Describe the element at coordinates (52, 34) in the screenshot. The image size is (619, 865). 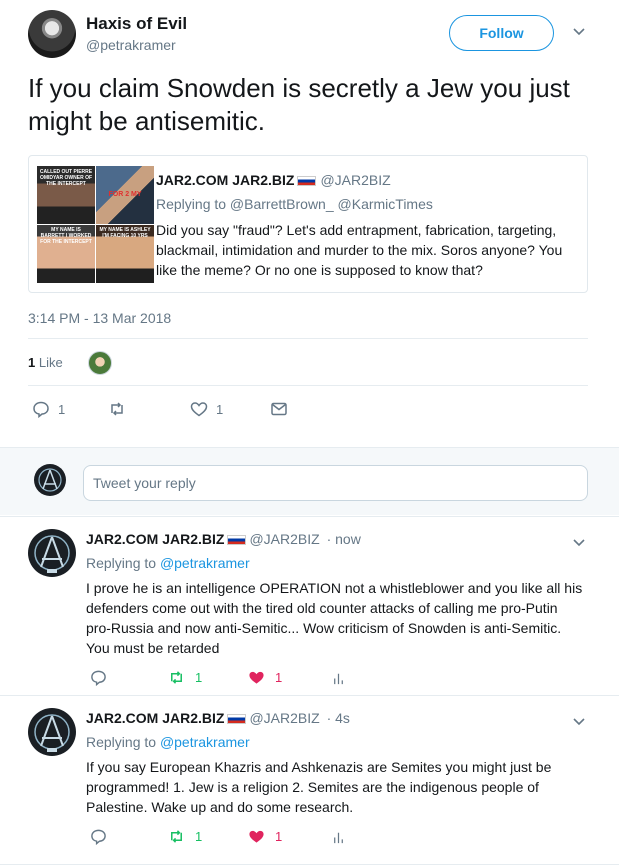
I see `author-avatar` at that location.